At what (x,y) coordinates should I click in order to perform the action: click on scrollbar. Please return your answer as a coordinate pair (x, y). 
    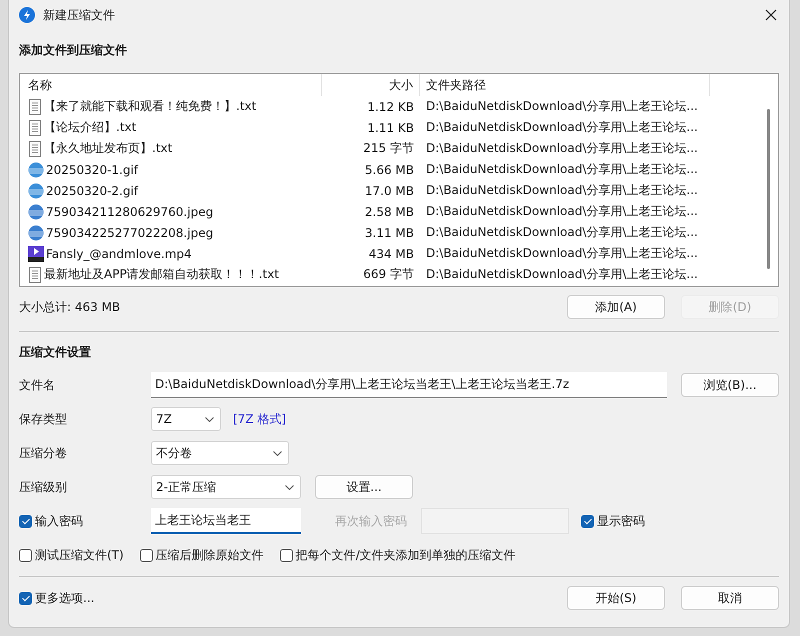
    Looking at the image, I should click on (768, 189).